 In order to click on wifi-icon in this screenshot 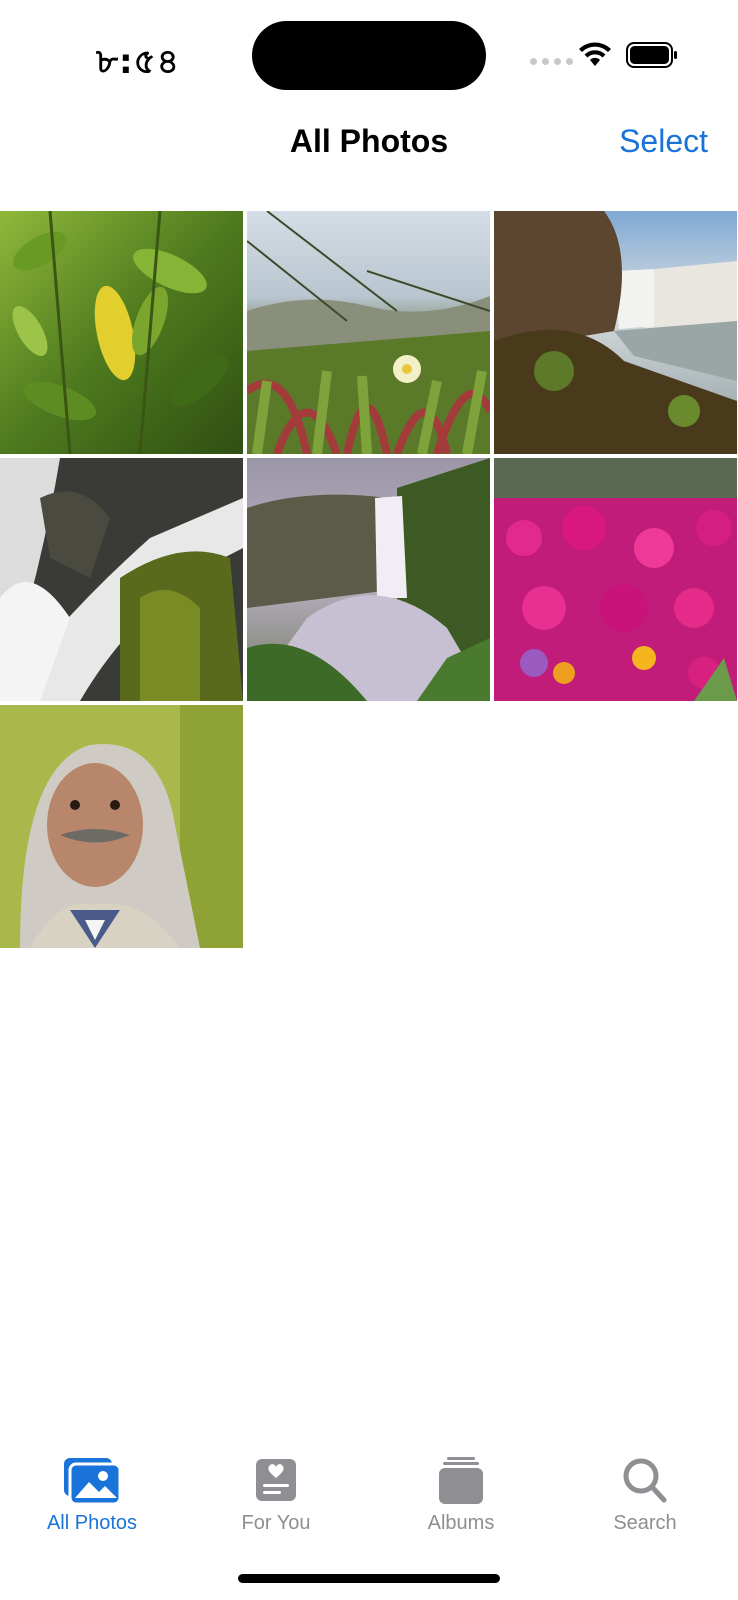, I will do `click(595, 54)`.